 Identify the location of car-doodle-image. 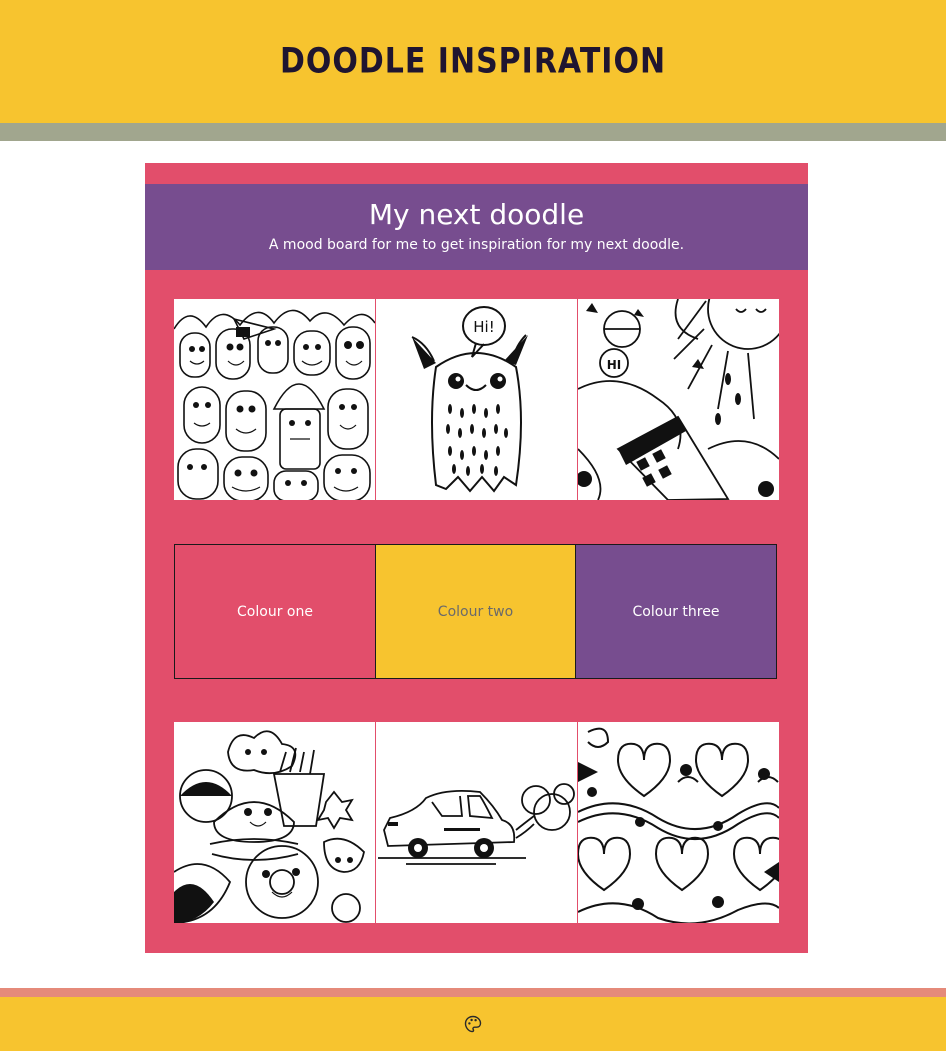
(476, 822).